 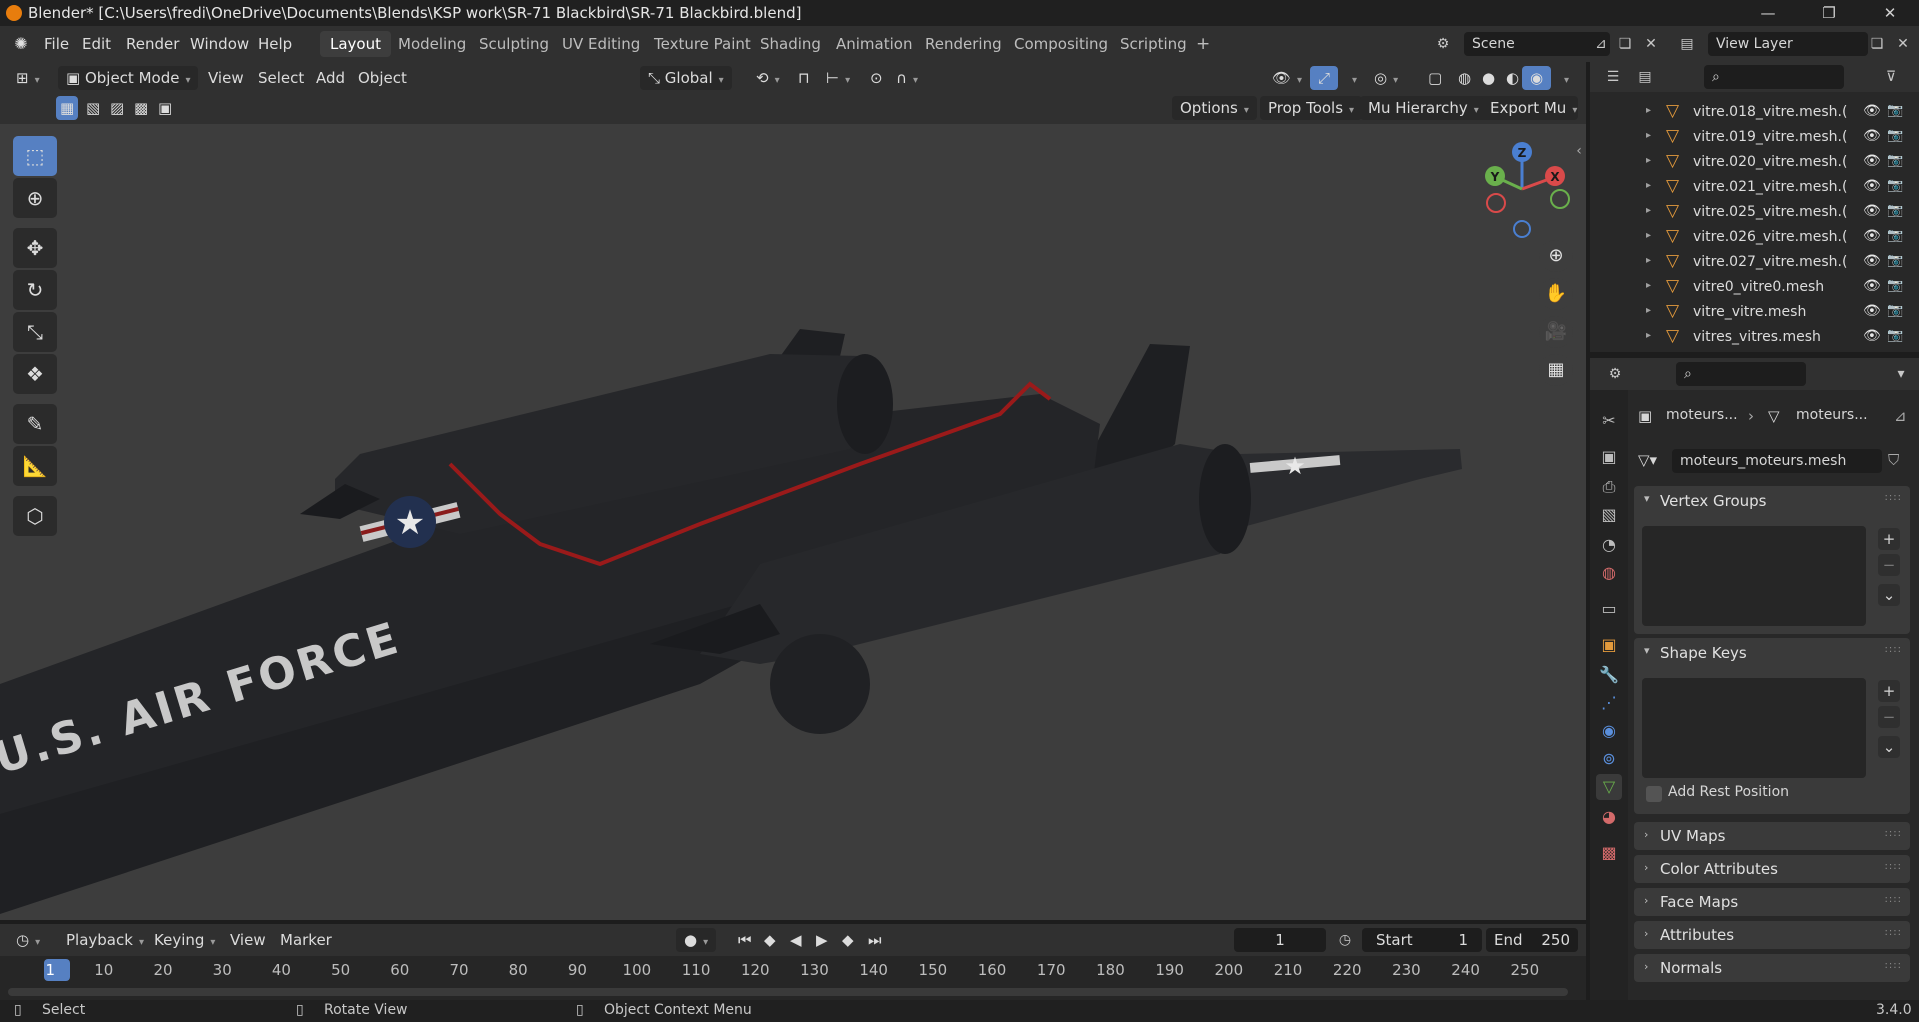 I want to click on select-mode-new-icon: ▦, so click(x=67, y=108).